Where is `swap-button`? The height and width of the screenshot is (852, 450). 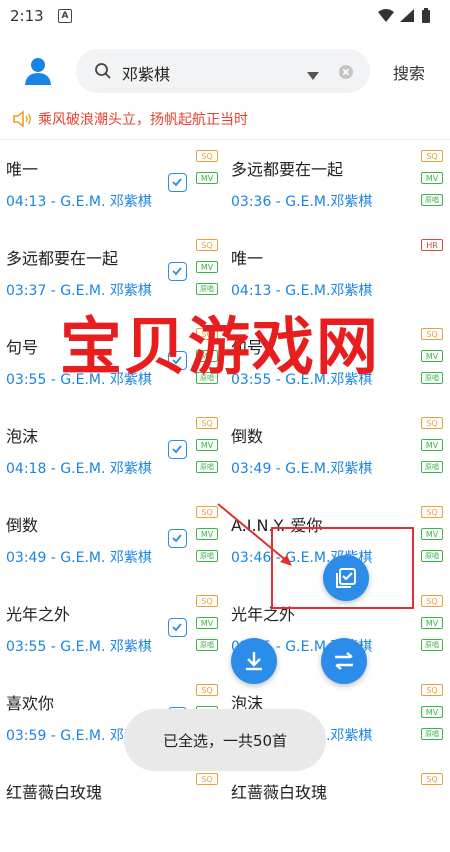 swap-button is located at coordinates (344, 661).